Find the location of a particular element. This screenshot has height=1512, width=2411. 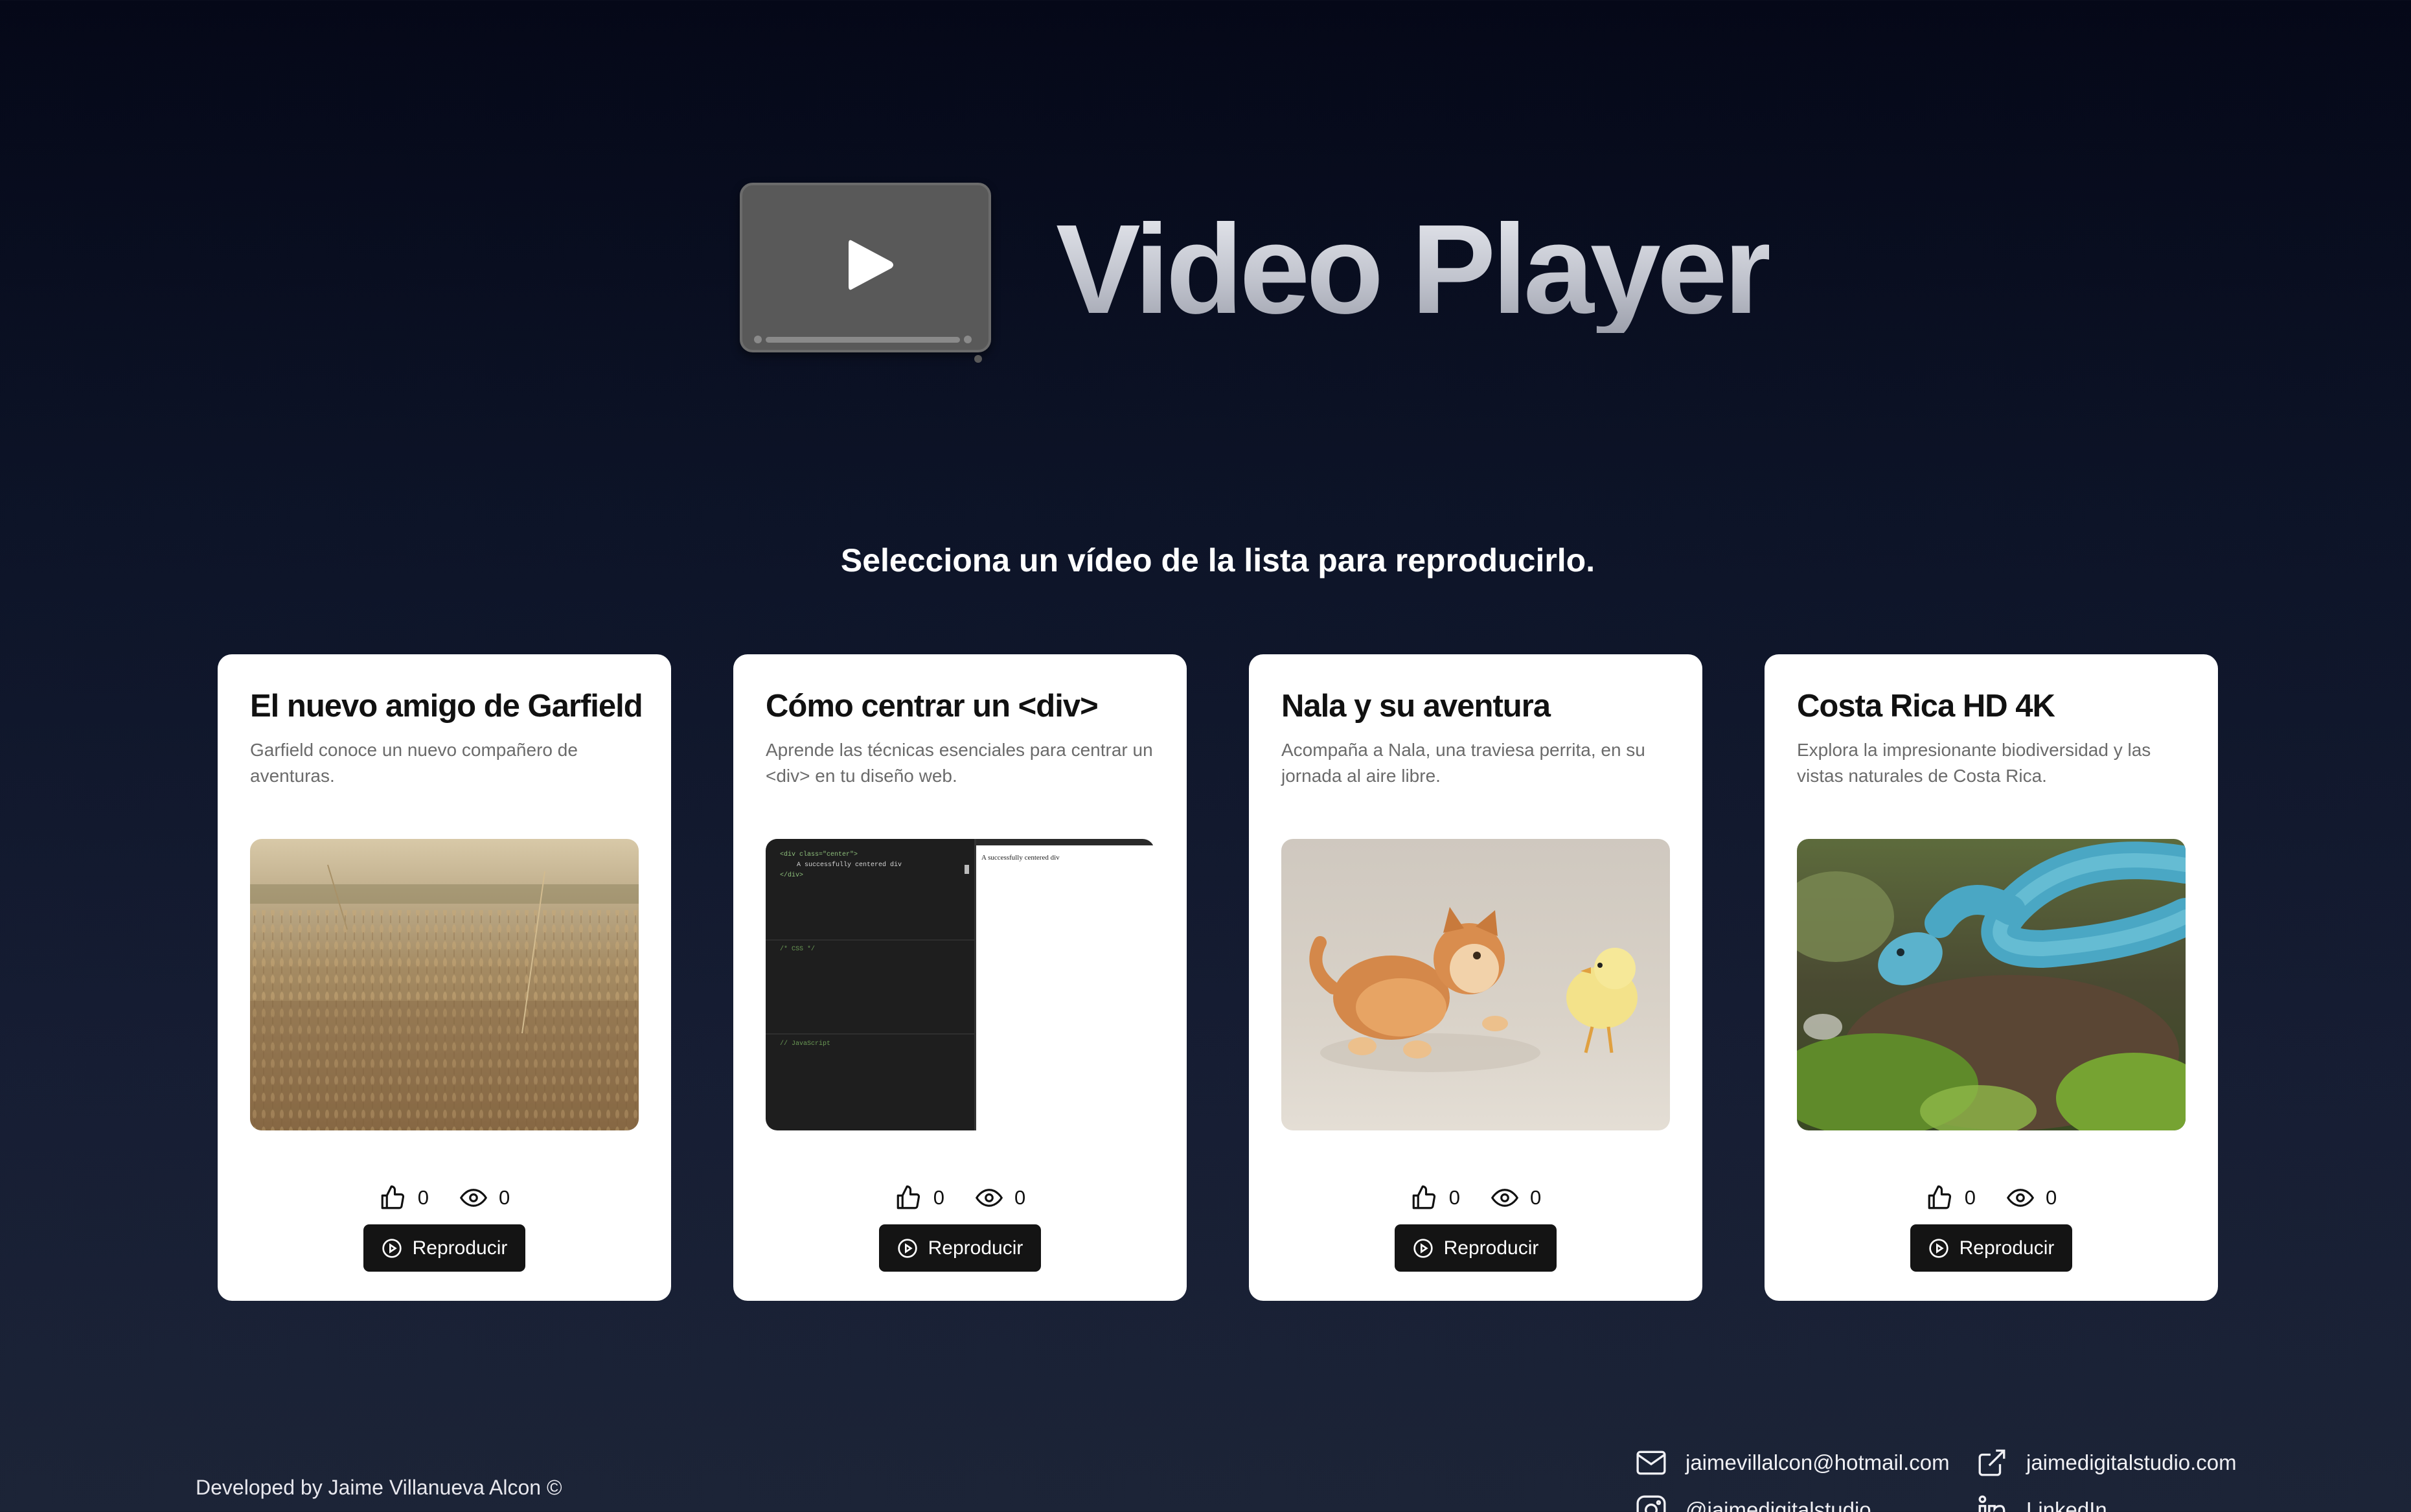

contact-website: jaimedigitalstudio.com is located at coordinates (2106, 1463).